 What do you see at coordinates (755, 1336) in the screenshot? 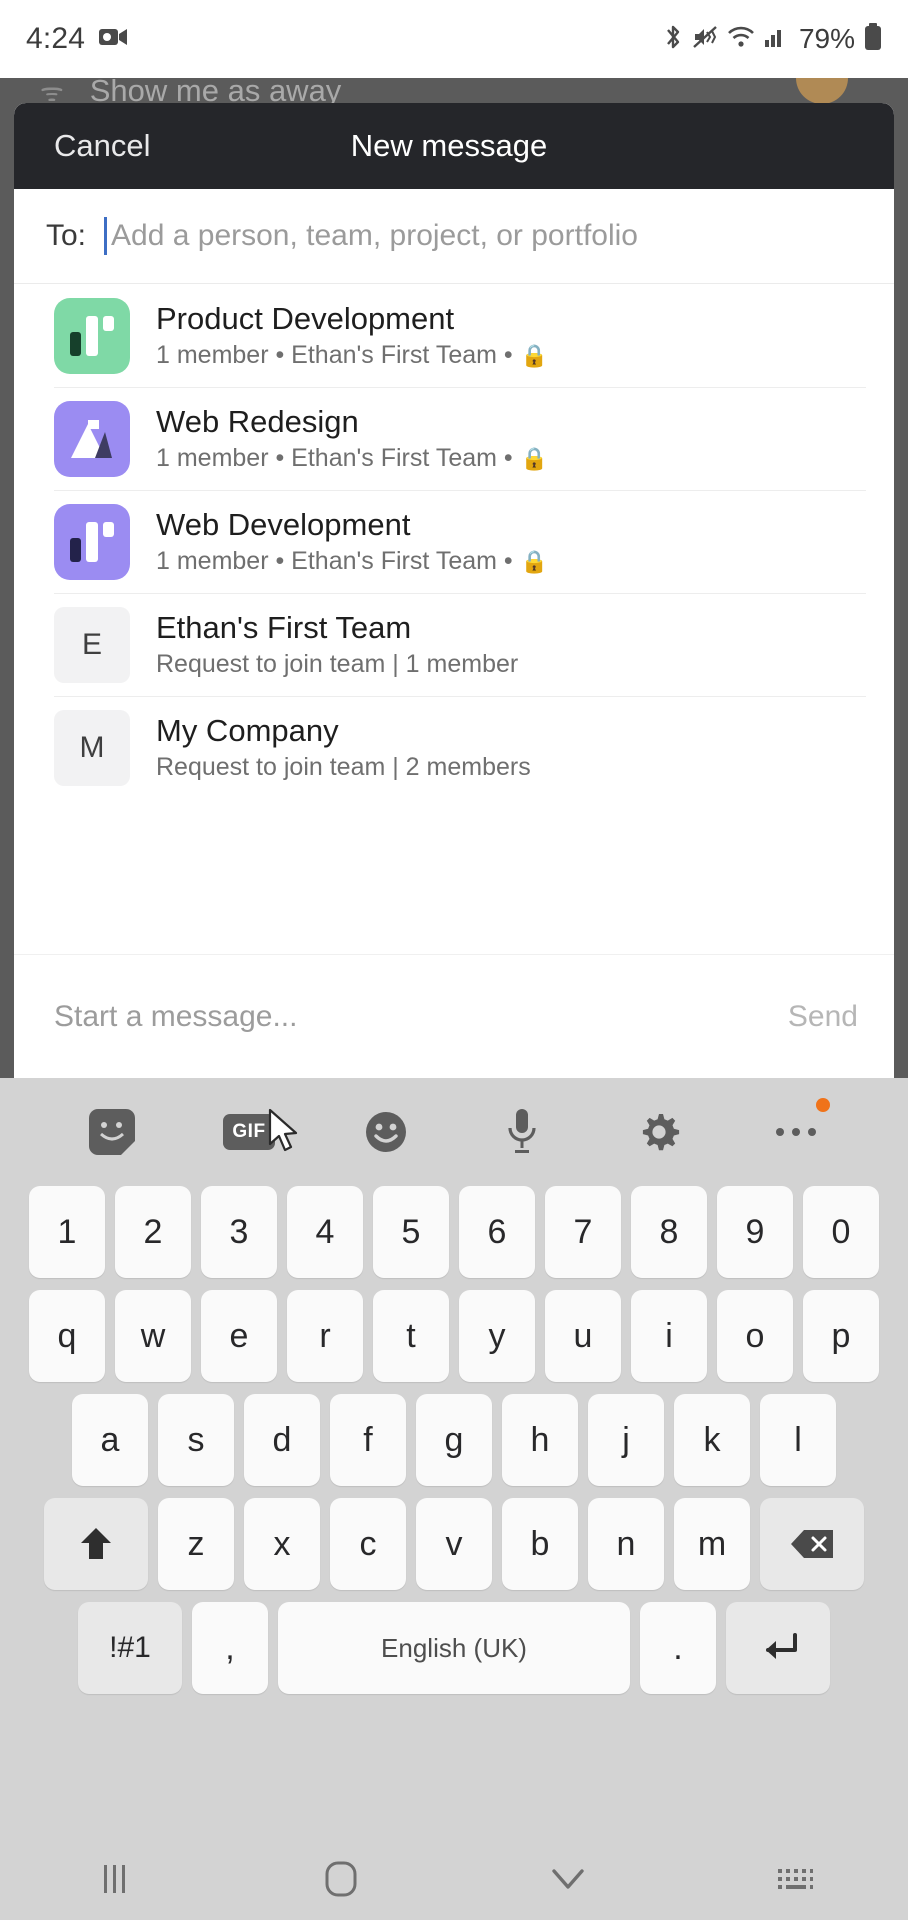
I see `key-o: o` at bounding box center [755, 1336].